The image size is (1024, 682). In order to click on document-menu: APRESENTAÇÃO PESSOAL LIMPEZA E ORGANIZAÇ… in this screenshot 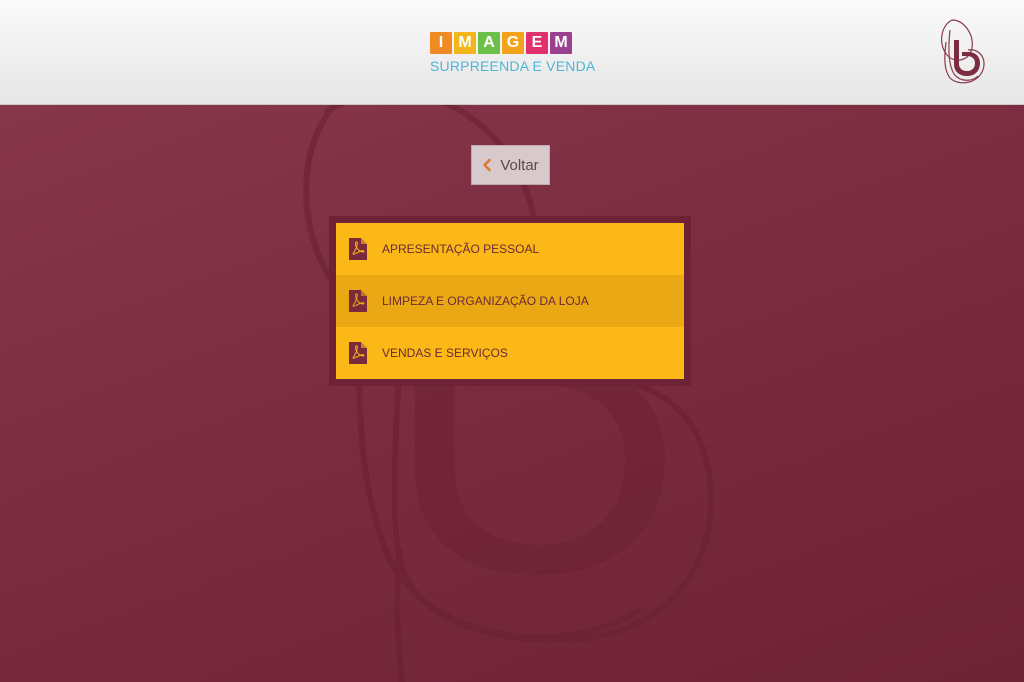, I will do `click(510, 301)`.